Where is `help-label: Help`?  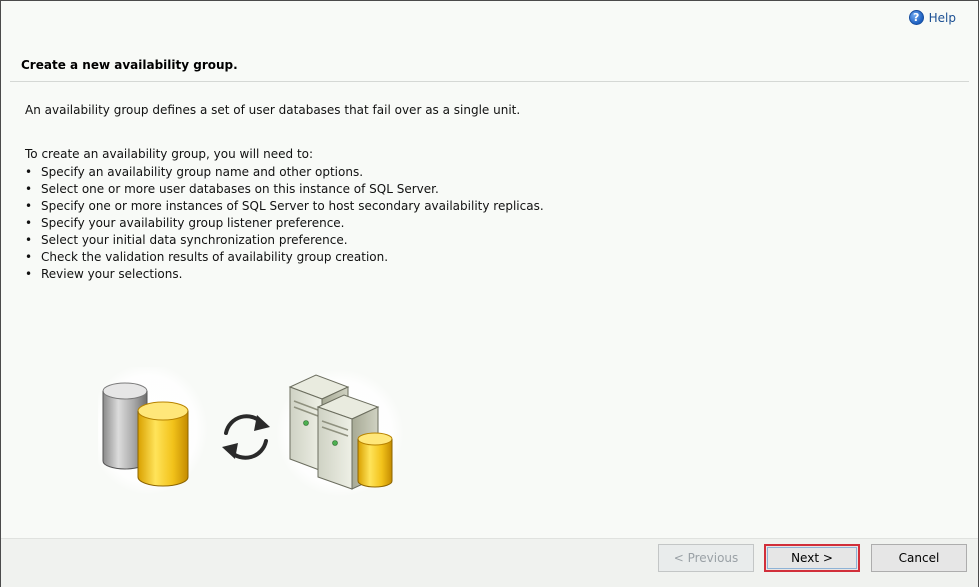 help-label: Help is located at coordinates (942, 17).